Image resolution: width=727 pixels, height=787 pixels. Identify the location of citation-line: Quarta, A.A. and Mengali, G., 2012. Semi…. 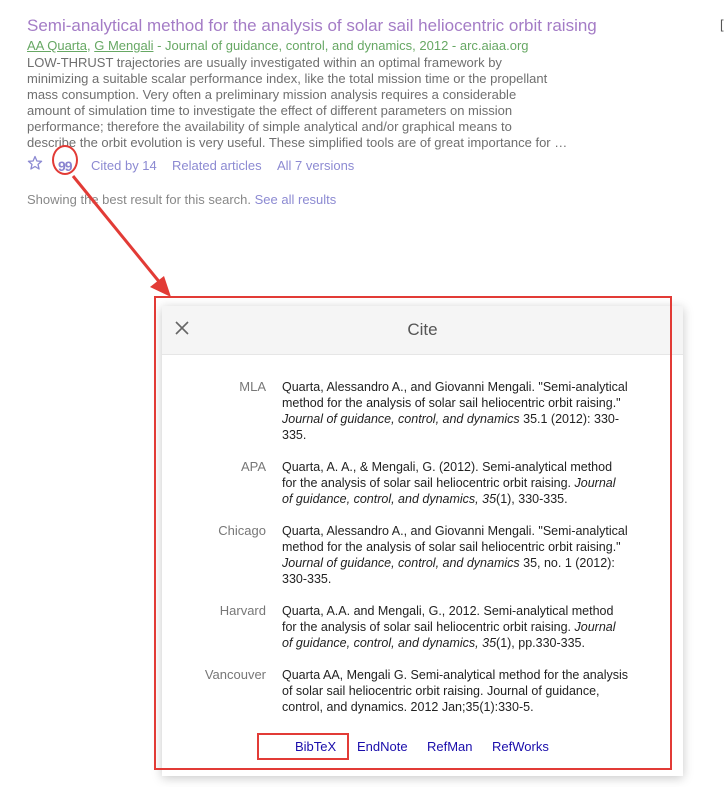
(448, 611).